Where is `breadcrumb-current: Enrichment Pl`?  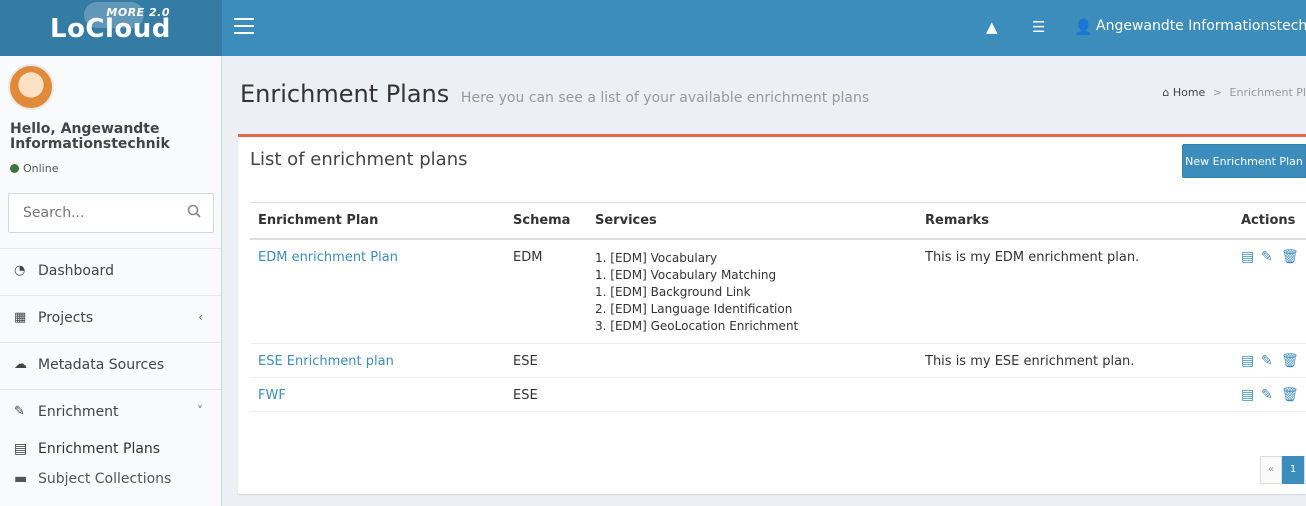
breadcrumb-current: Enrichment Pl is located at coordinates (1267, 92).